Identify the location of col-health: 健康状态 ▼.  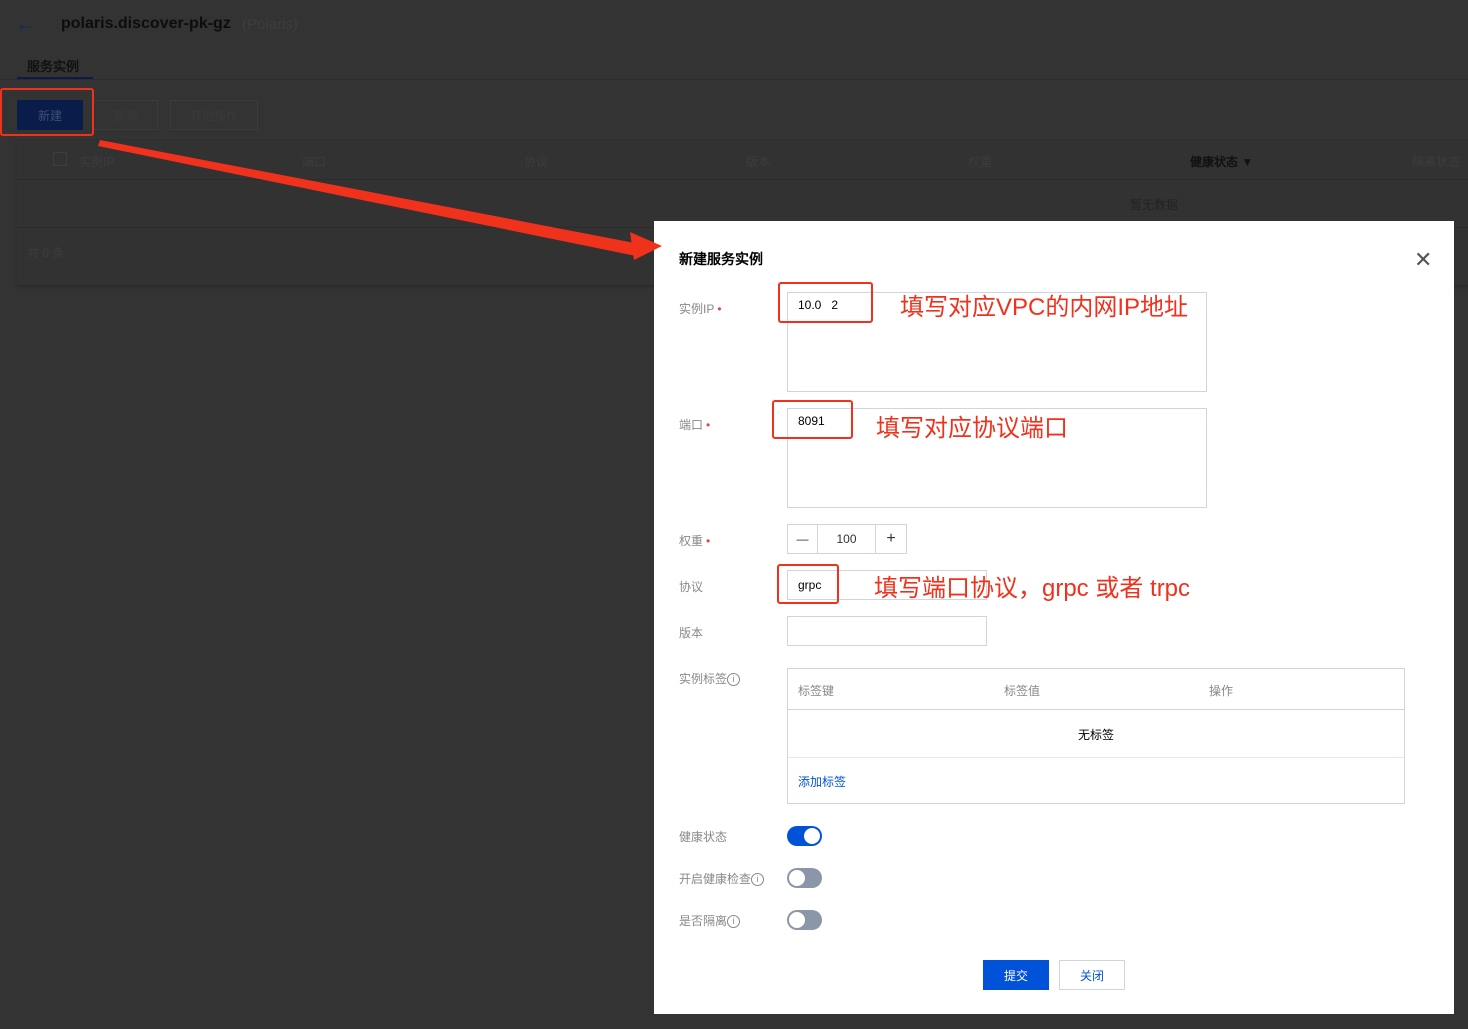
(1221, 161).